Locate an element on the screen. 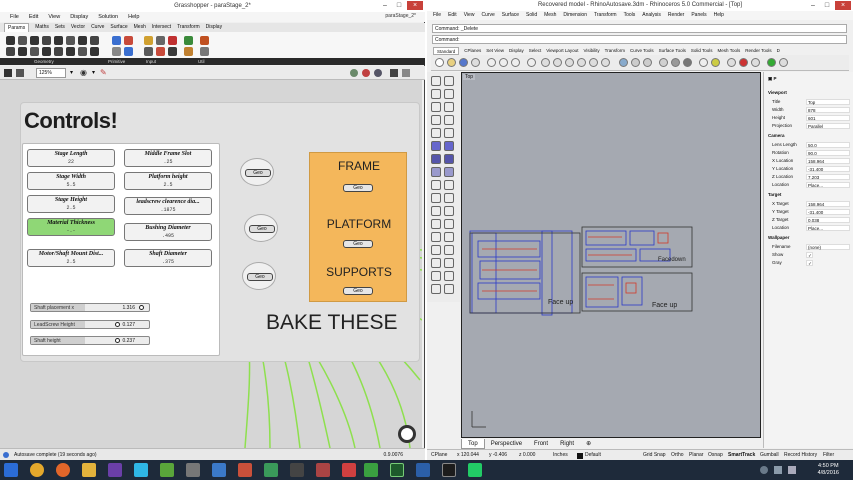 The image size is (853, 480). display-icon is located at coordinates (663, 62).